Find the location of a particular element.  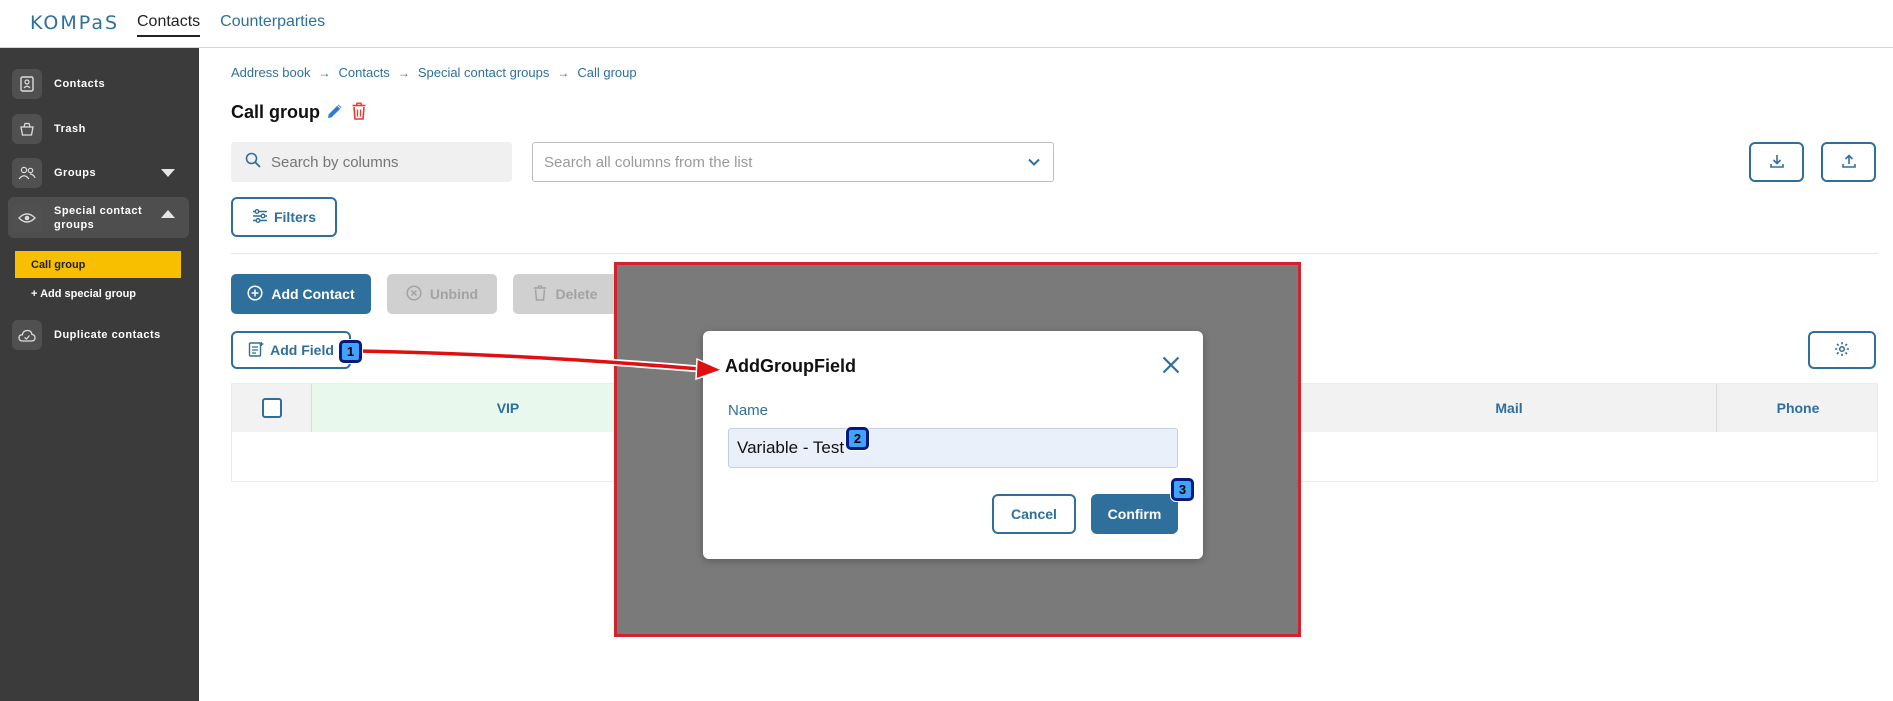

sliders-icon is located at coordinates (260, 217).